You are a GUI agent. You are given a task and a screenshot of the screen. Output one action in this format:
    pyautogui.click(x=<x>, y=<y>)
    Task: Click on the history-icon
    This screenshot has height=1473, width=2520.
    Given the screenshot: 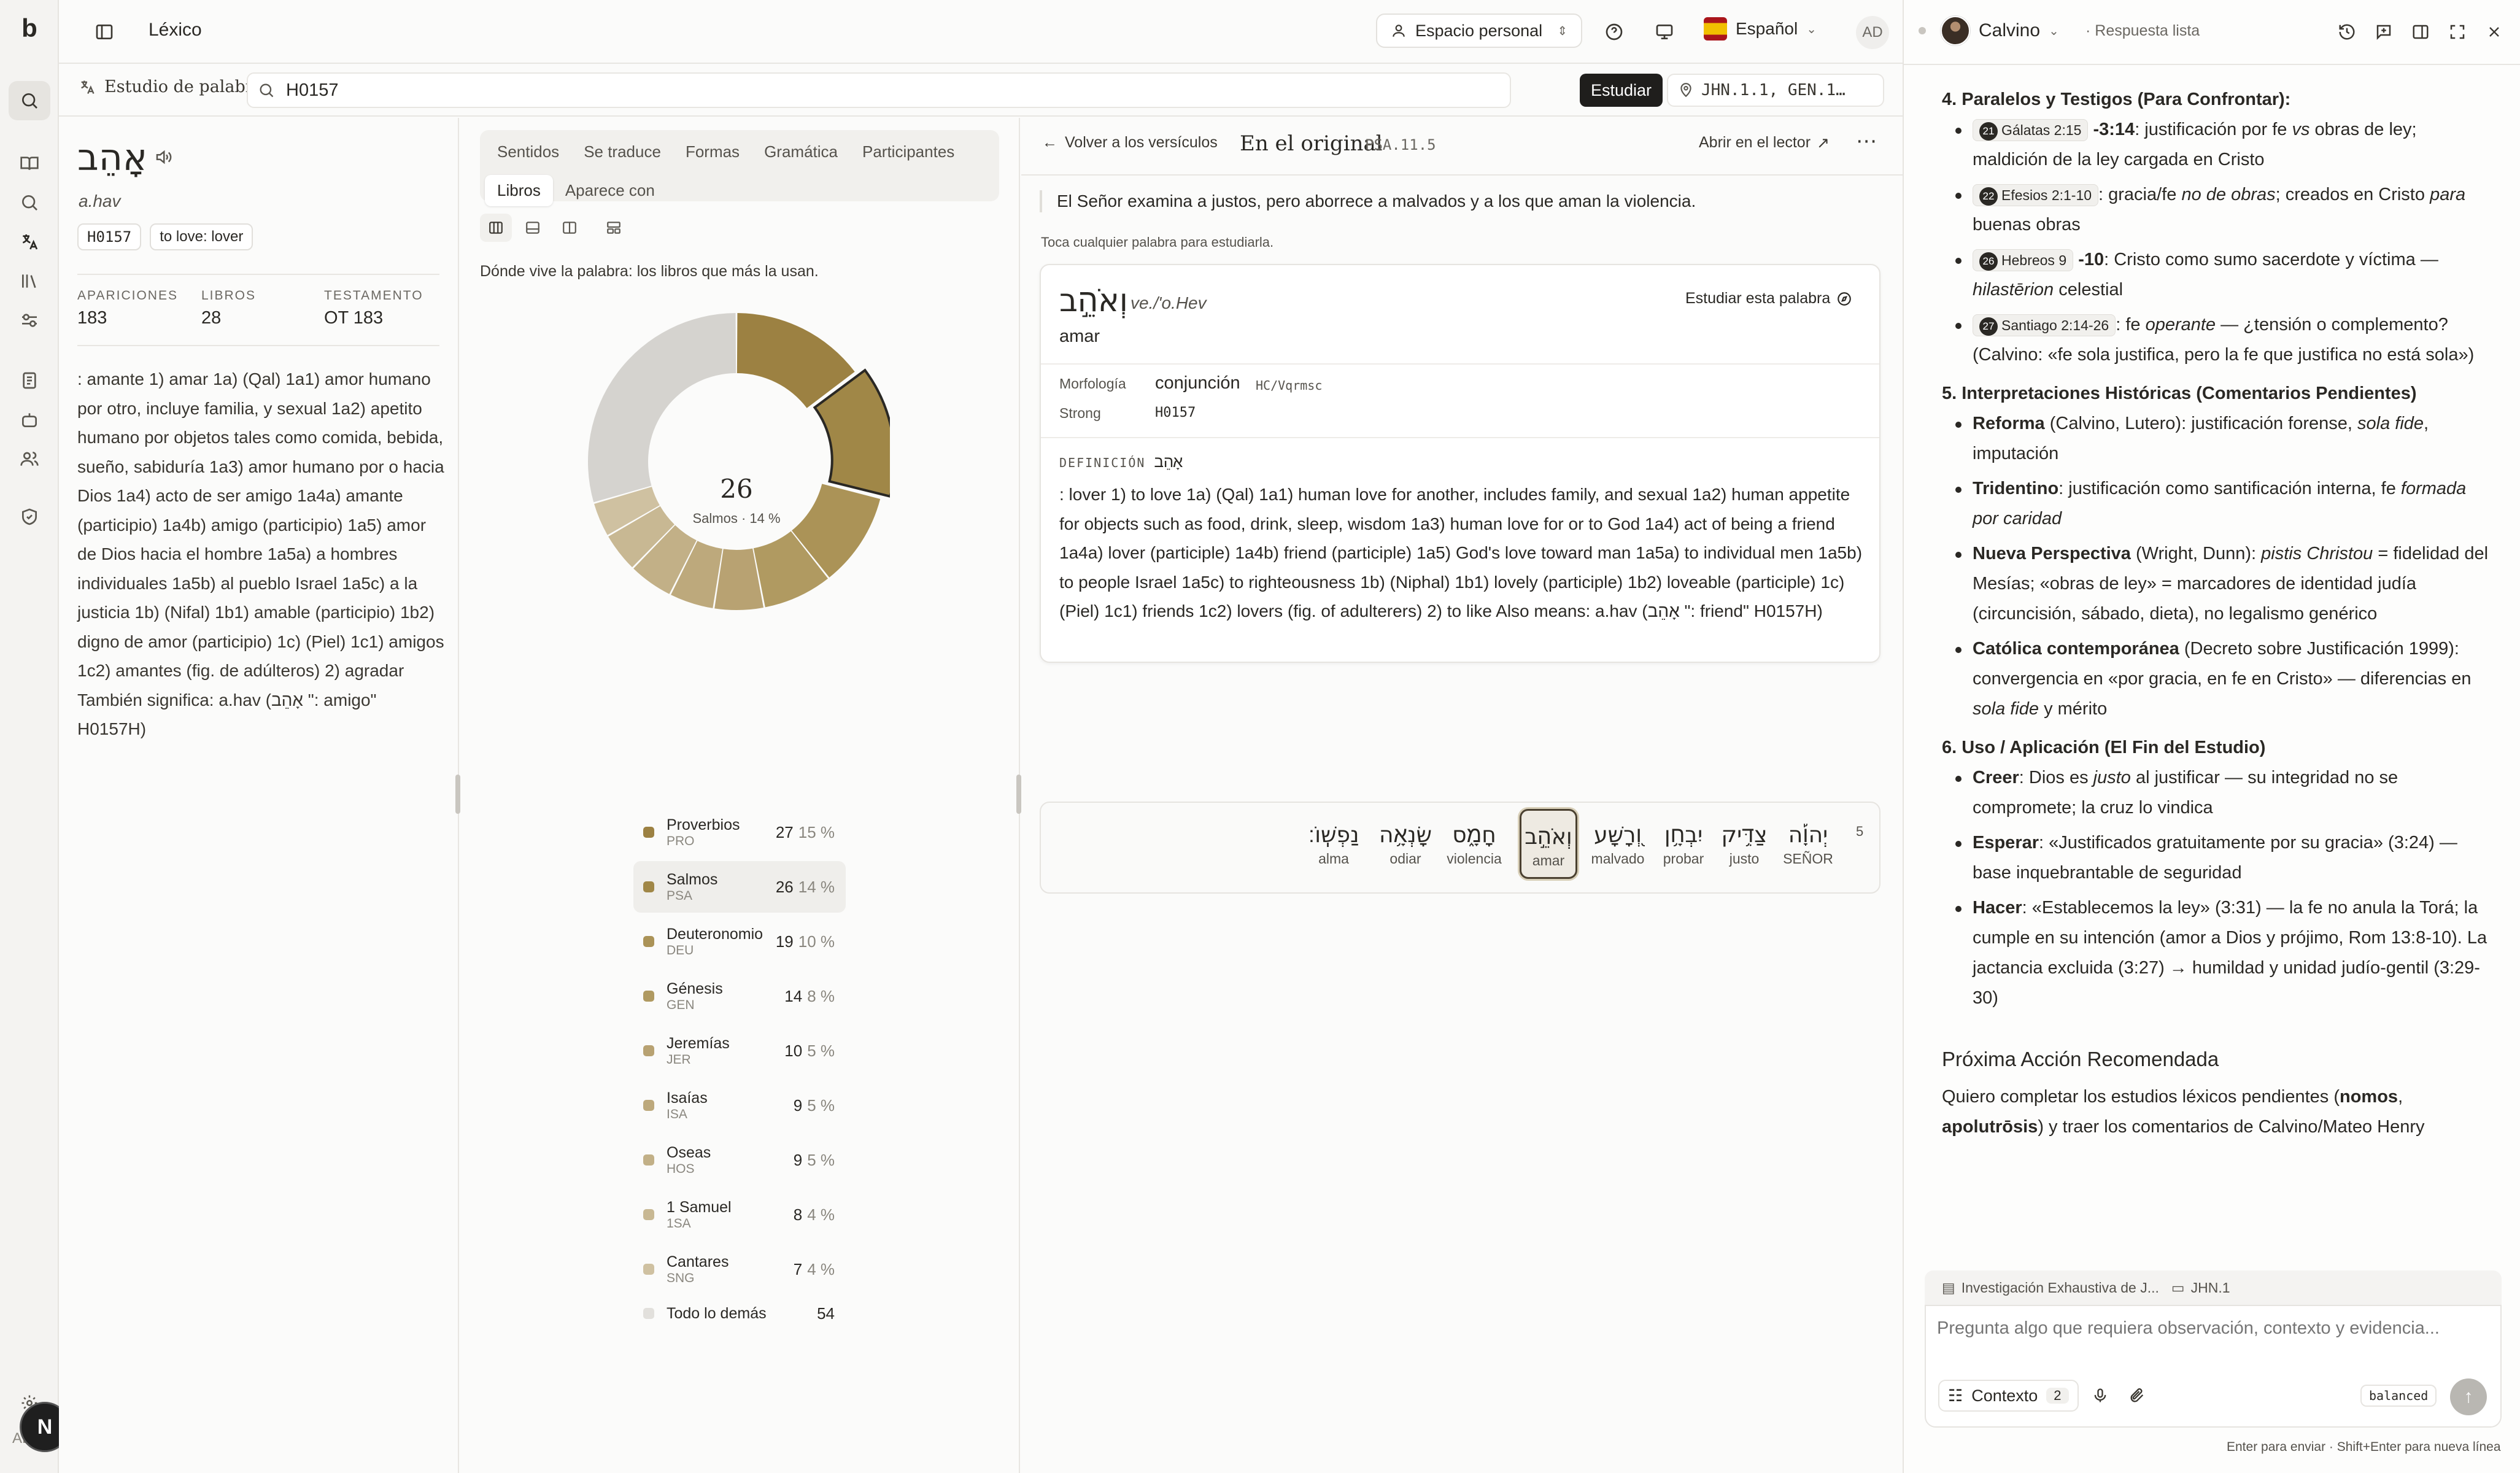 What is the action you would take?
    pyautogui.click(x=2347, y=32)
    